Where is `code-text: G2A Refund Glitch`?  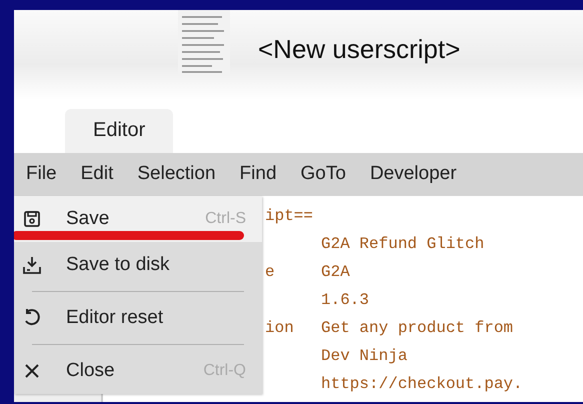 code-text: G2A Refund Glitch is located at coordinates (402, 244).